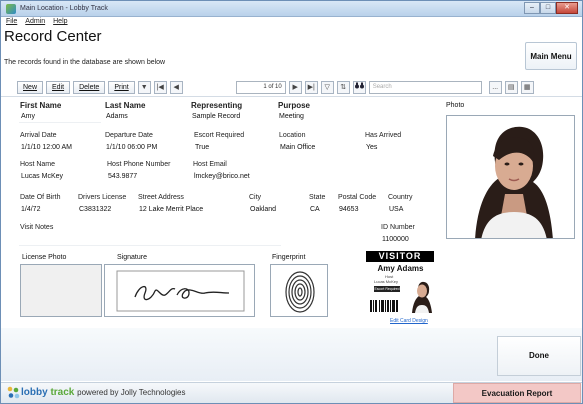 The image size is (583, 404). What do you see at coordinates (41, 105) in the screenshot?
I see `first-name-label: First Name` at bounding box center [41, 105].